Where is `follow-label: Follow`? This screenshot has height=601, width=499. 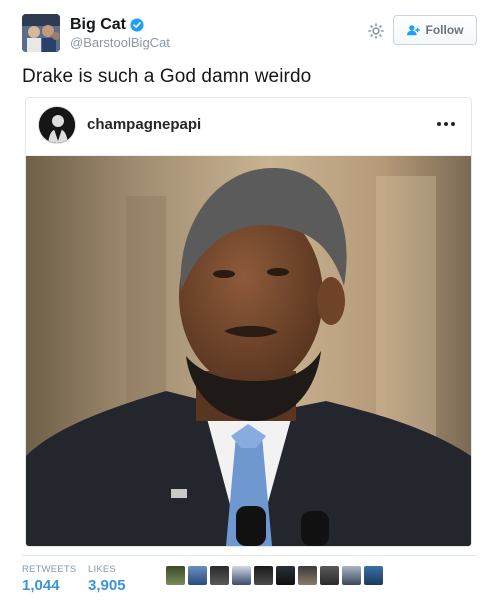 follow-label: Follow is located at coordinates (444, 30).